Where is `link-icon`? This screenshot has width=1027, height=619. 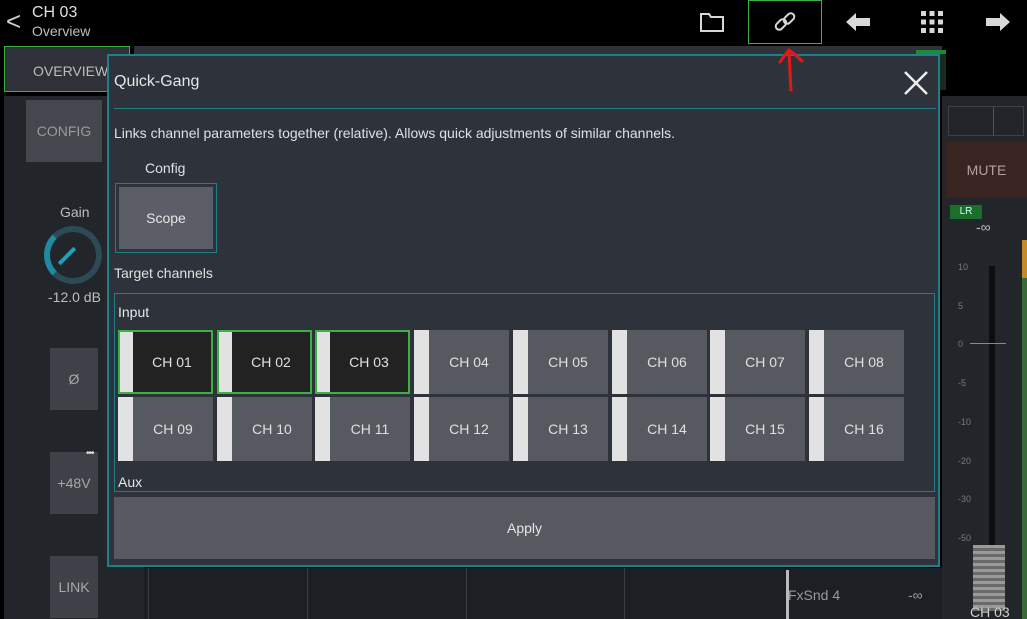 link-icon is located at coordinates (785, 21).